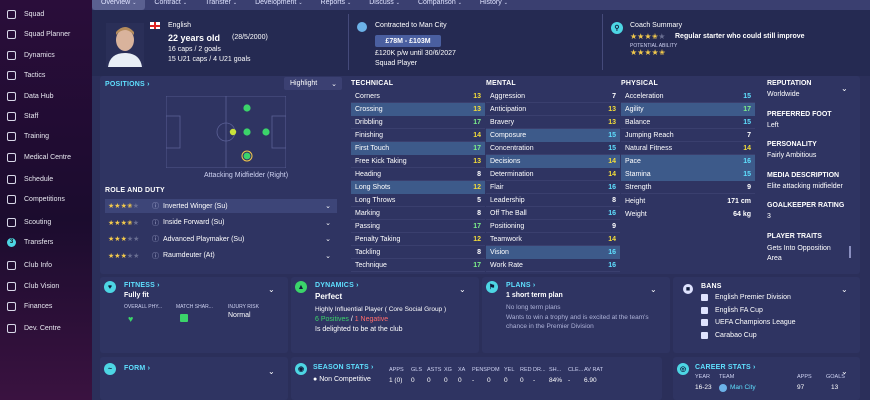  Describe the element at coordinates (418, 109) in the screenshot. I see `attribute-row: Crossing 13` at that location.